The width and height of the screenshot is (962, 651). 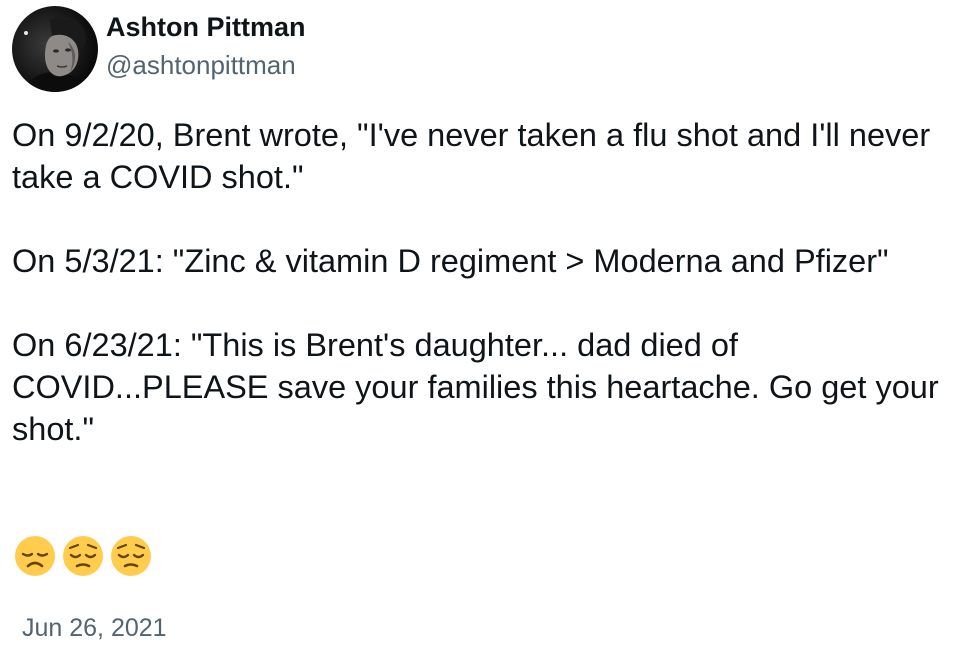 I want to click on disappointed-face-emoji-icon, so click(x=35, y=556).